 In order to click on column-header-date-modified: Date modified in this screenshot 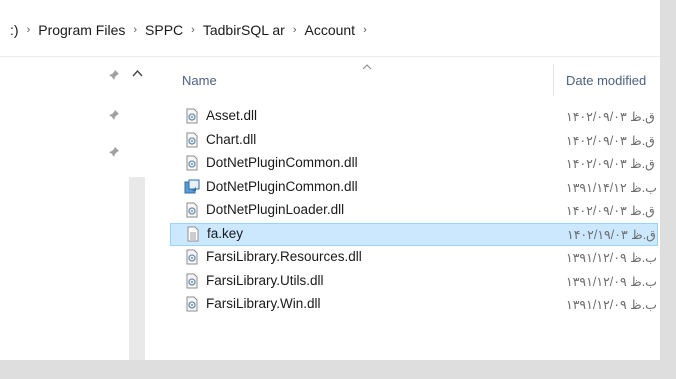, I will do `click(606, 80)`.